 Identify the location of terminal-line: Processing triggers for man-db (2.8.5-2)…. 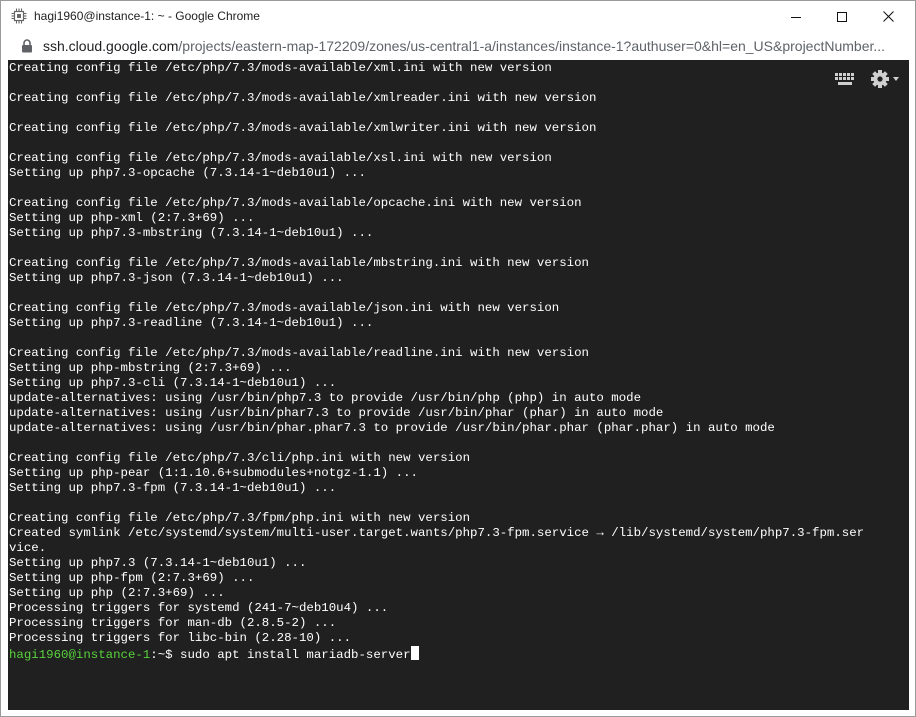
(173, 623).